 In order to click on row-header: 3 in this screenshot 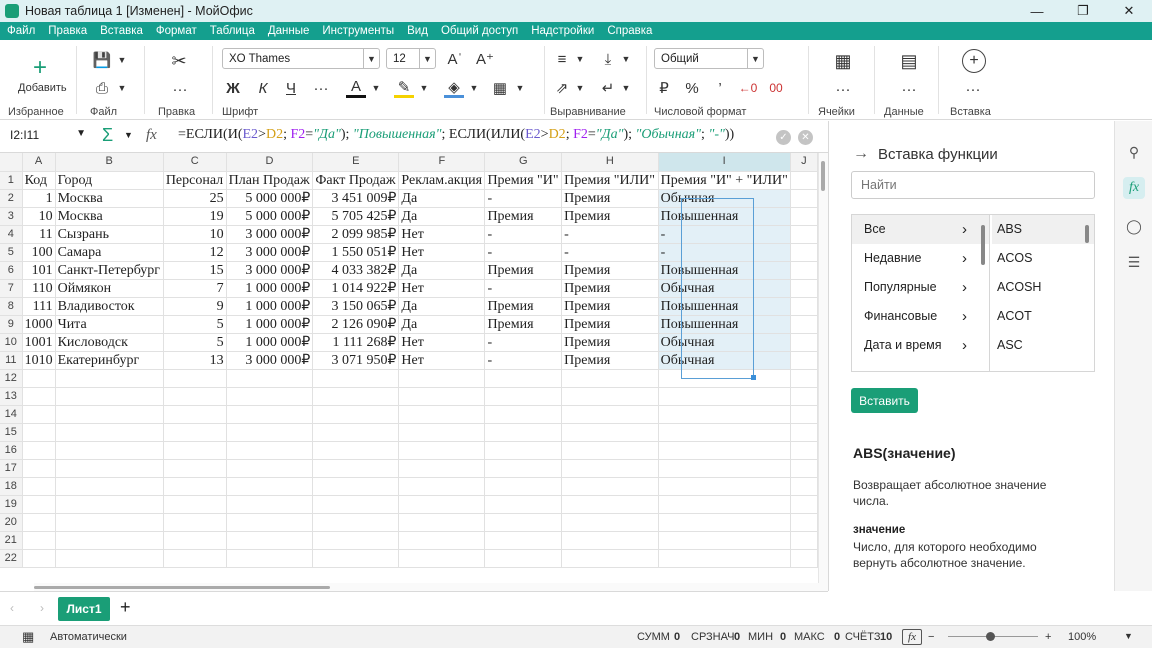, I will do `click(11, 216)`.